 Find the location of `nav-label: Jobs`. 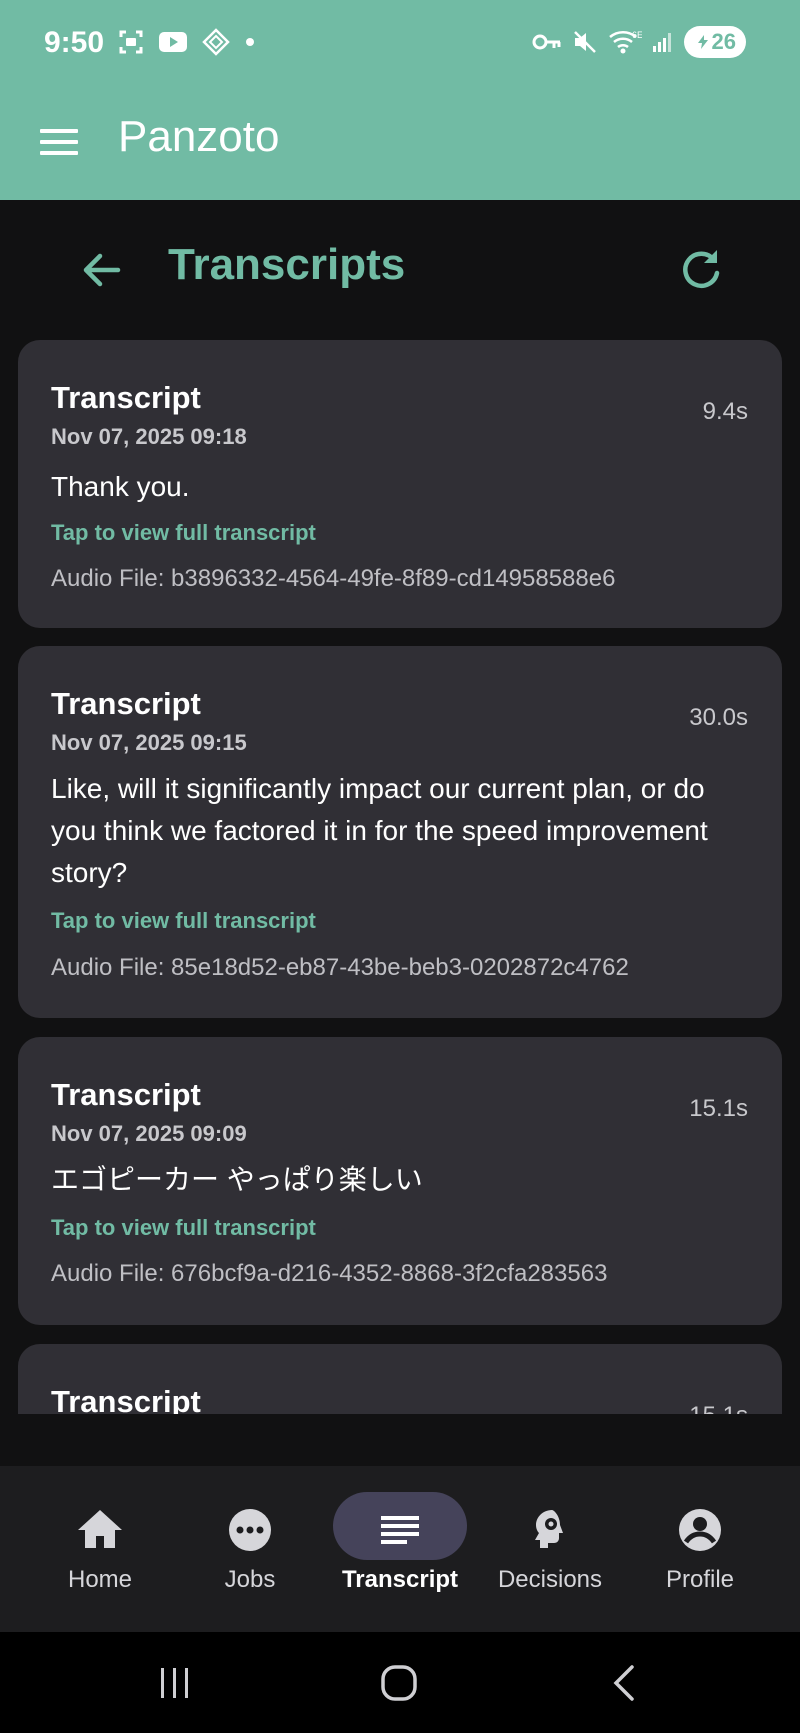

nav-label: Jobs is located at coordinates (250, 1579).